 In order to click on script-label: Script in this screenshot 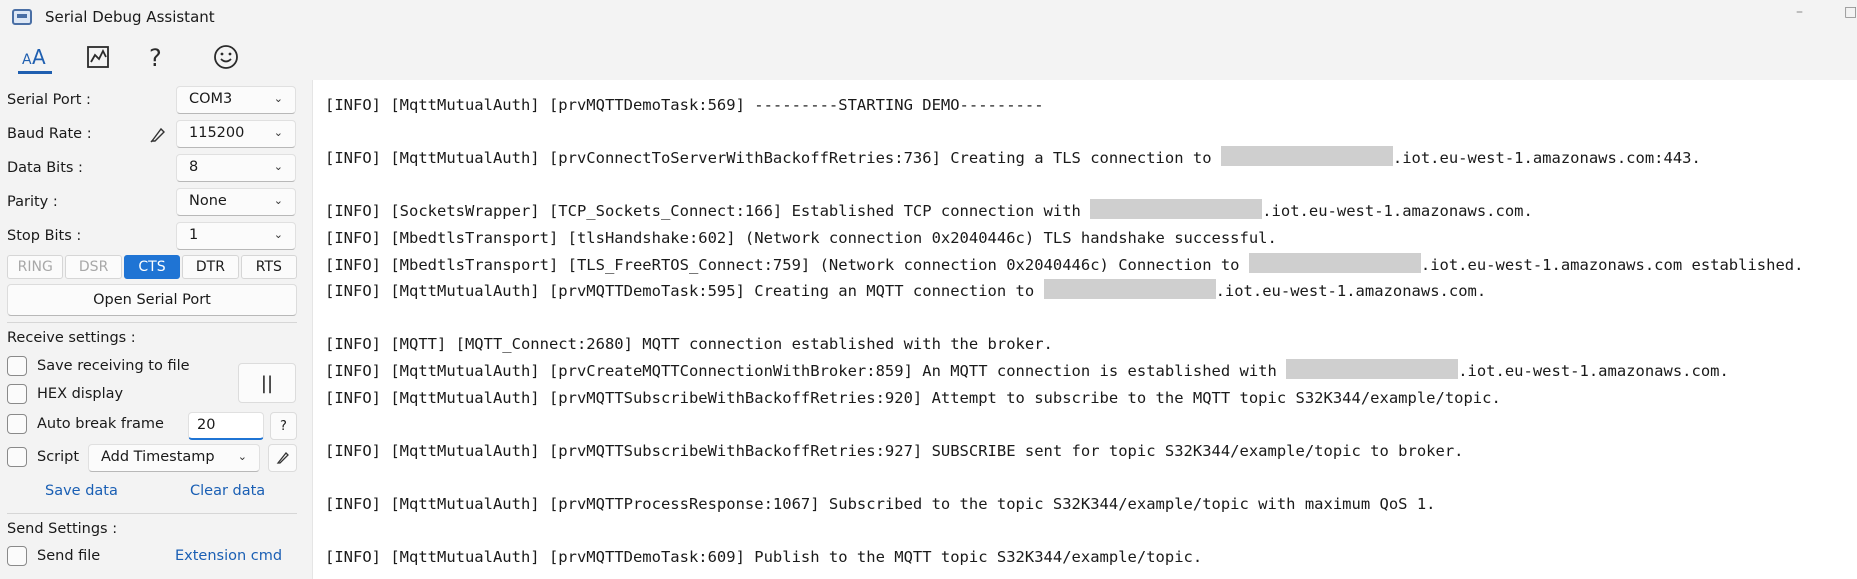, I will do `click(58, 457)`.